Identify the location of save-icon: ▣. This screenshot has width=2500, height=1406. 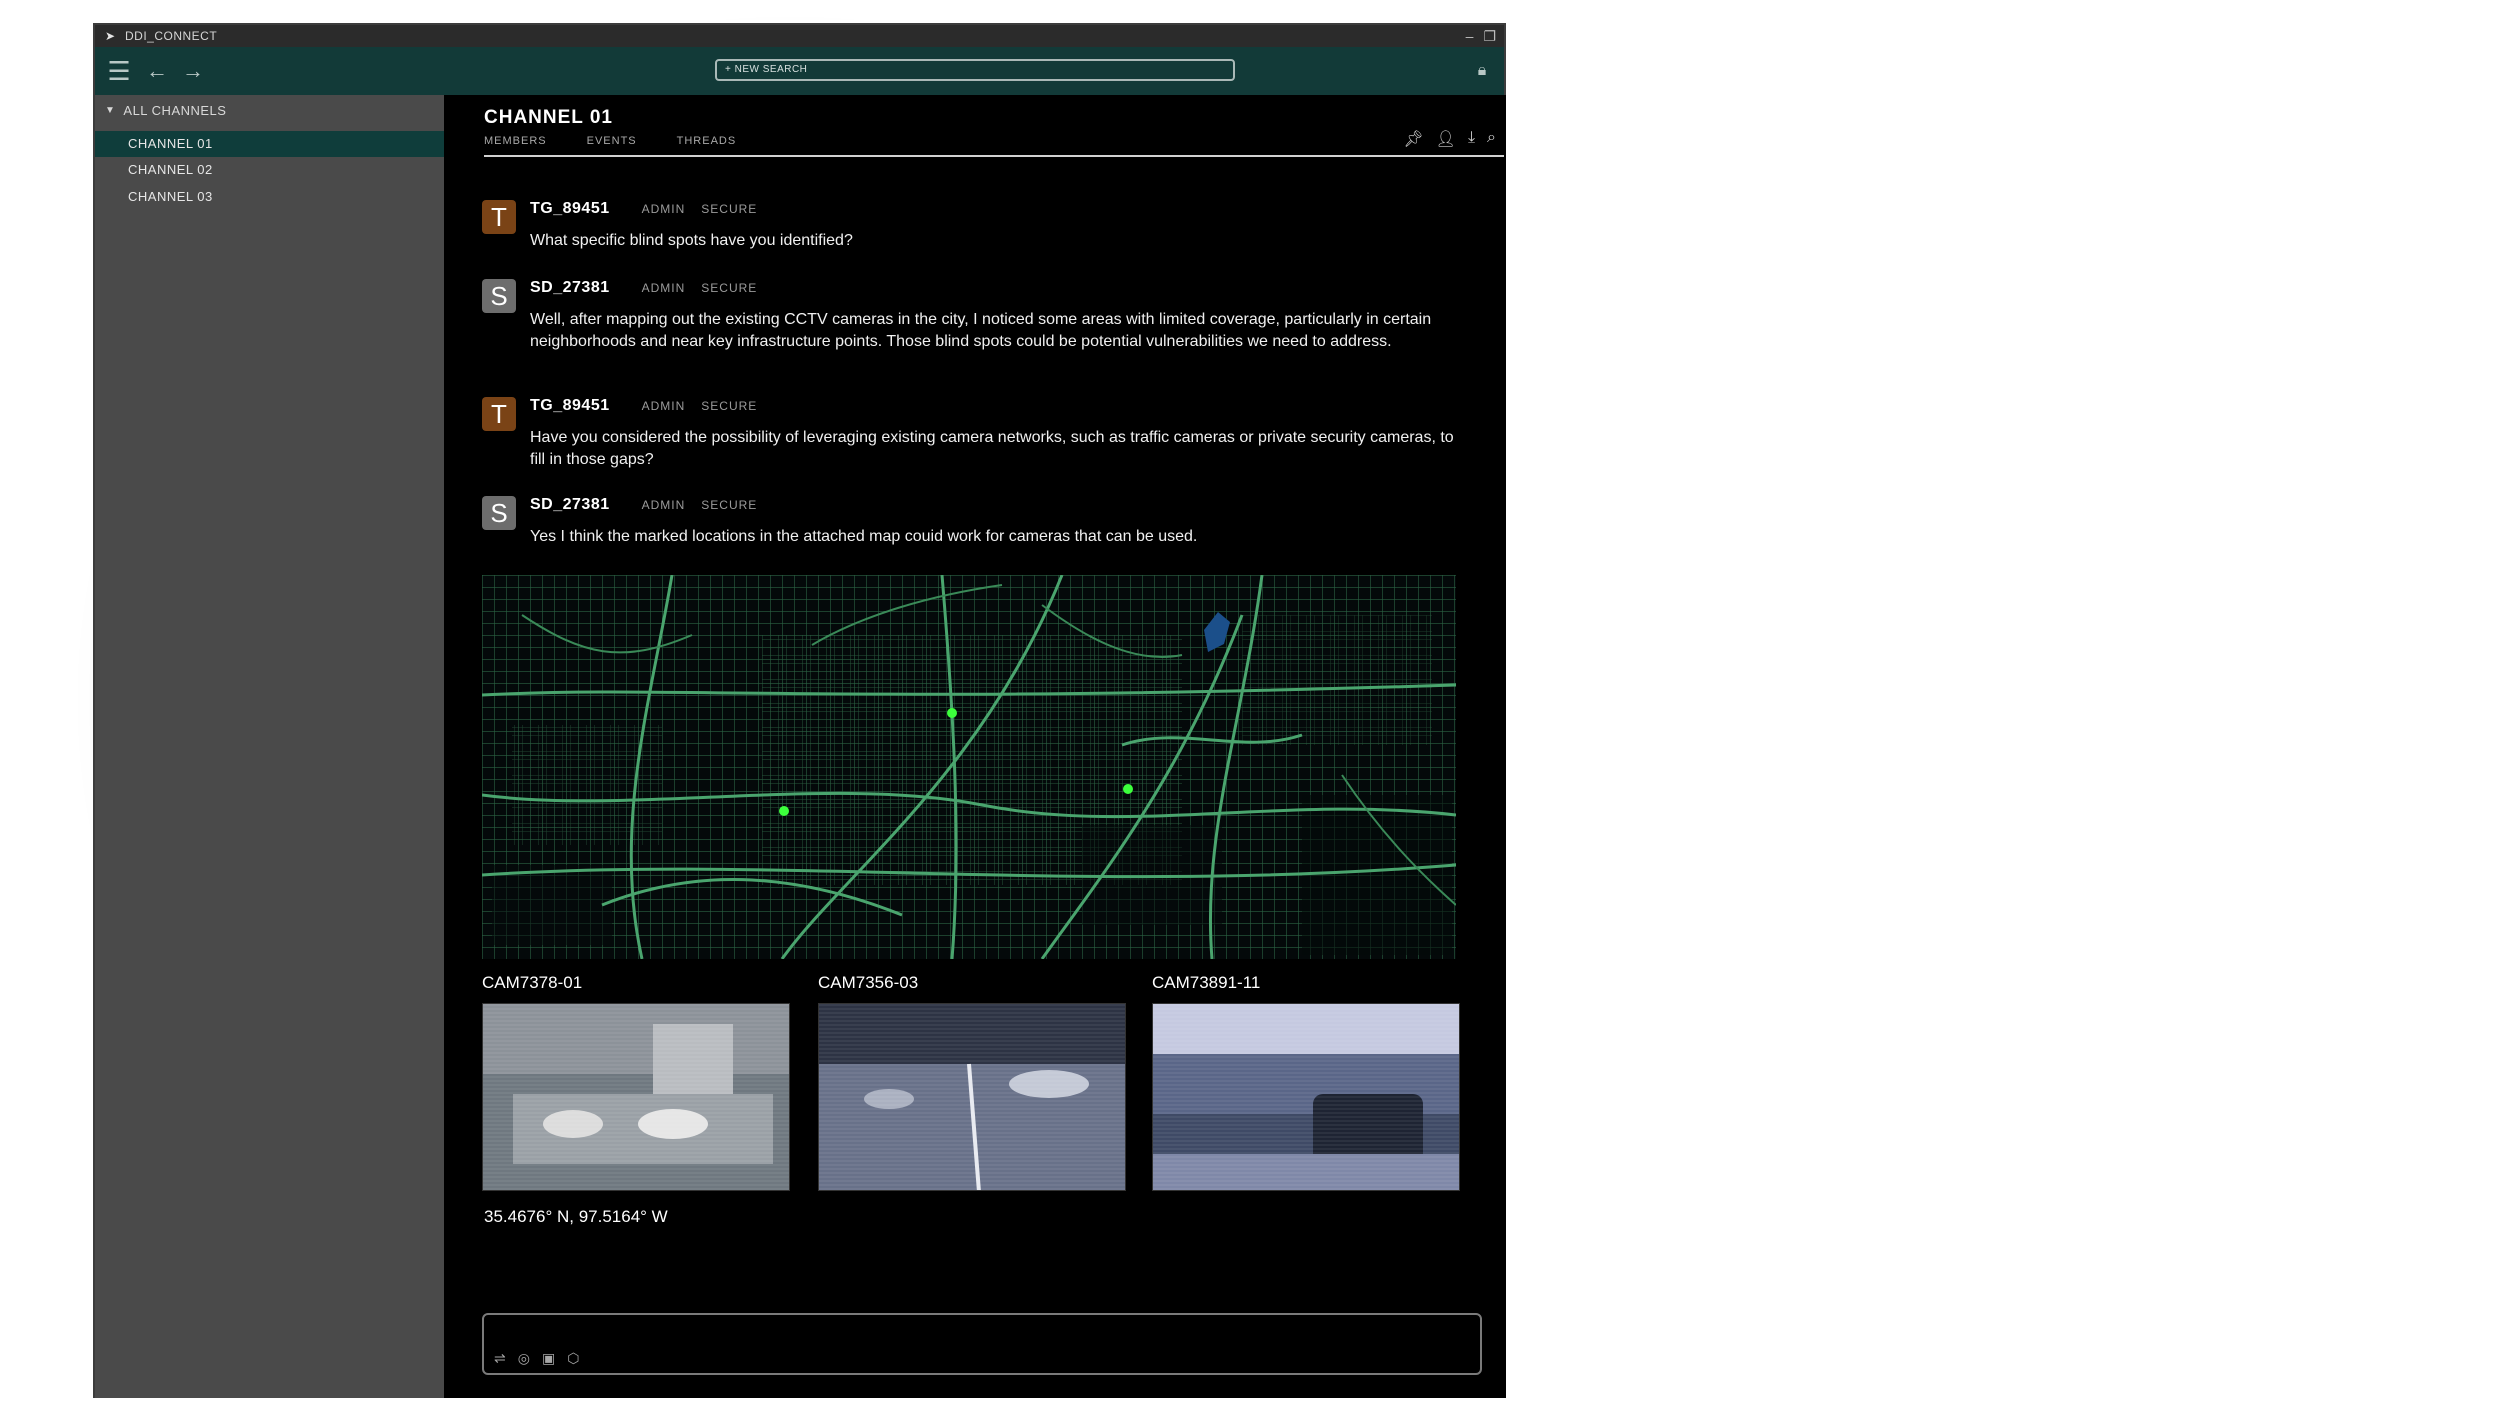
(548, 1358).